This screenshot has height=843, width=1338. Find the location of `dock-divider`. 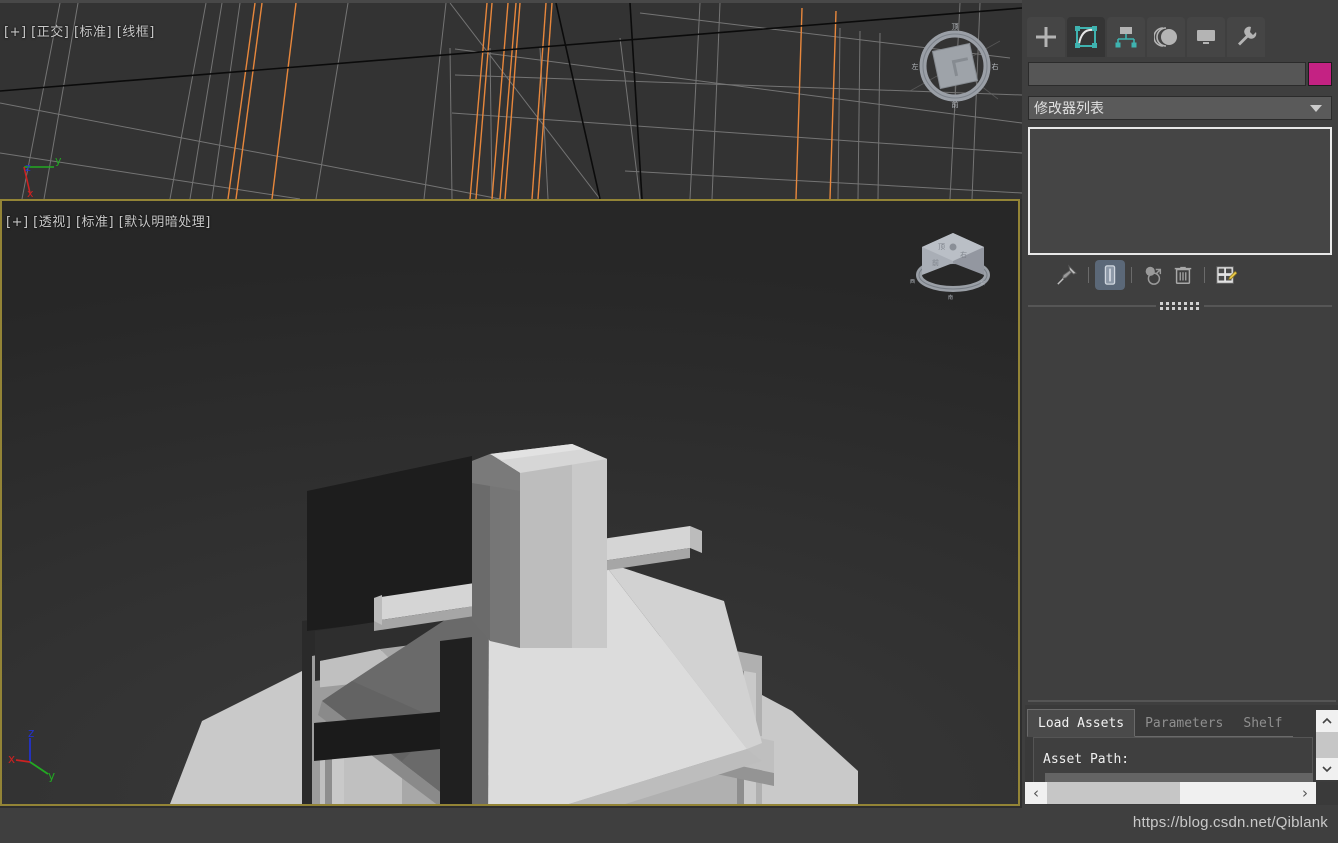

dock-divider is located at coordinates (1182, 701).